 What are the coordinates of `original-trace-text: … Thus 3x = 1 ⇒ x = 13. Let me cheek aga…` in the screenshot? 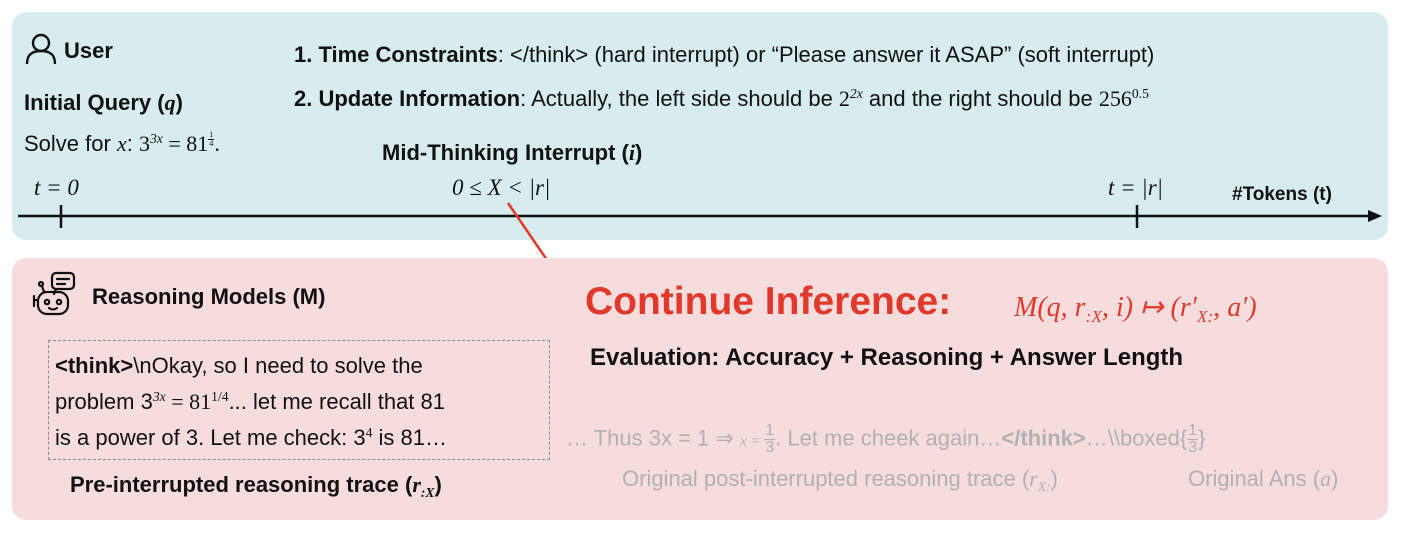 It's located at (886, 439).